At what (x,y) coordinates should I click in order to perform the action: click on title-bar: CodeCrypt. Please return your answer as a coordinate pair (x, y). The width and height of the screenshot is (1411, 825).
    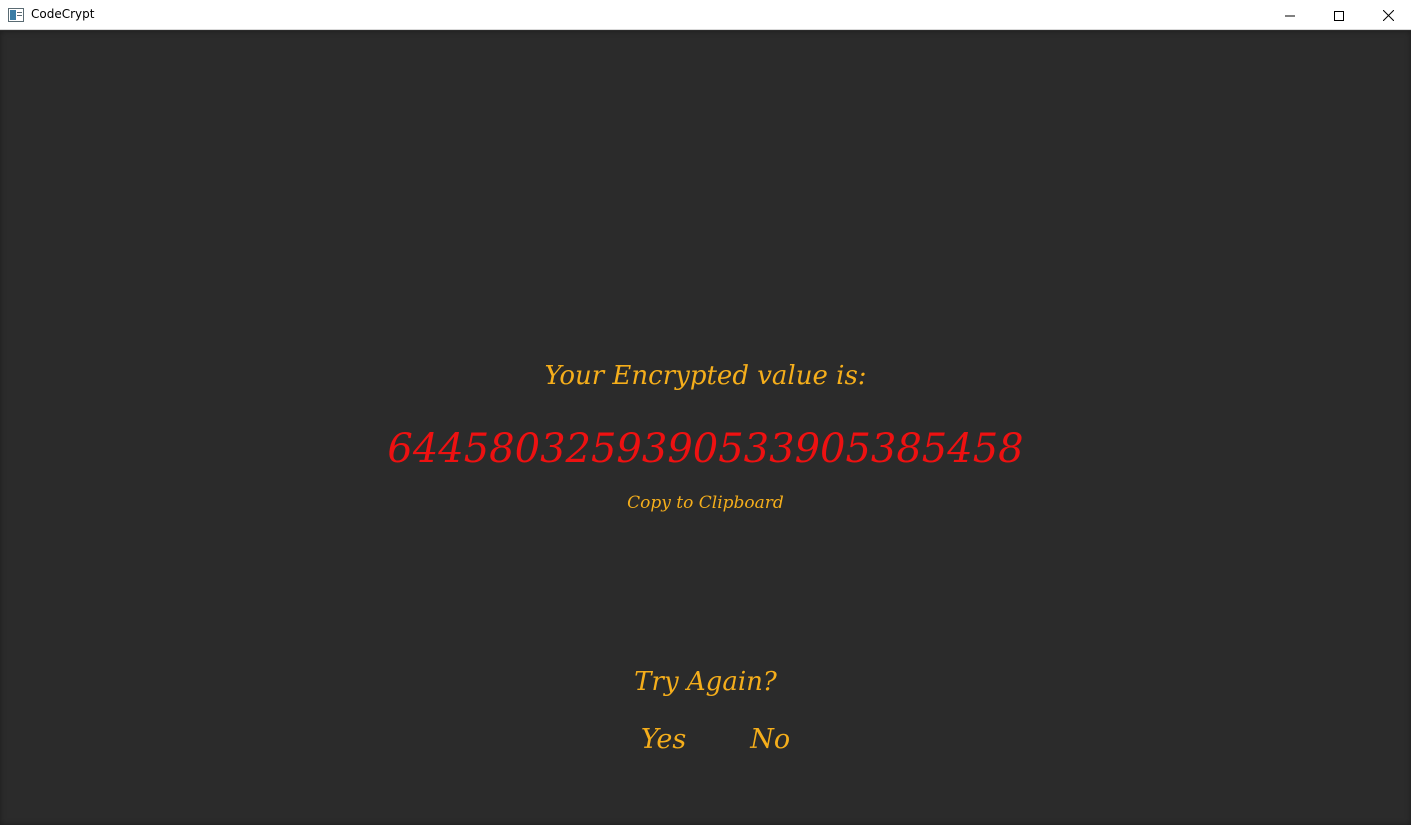
    Looking at the image, I should click on (705, 15).